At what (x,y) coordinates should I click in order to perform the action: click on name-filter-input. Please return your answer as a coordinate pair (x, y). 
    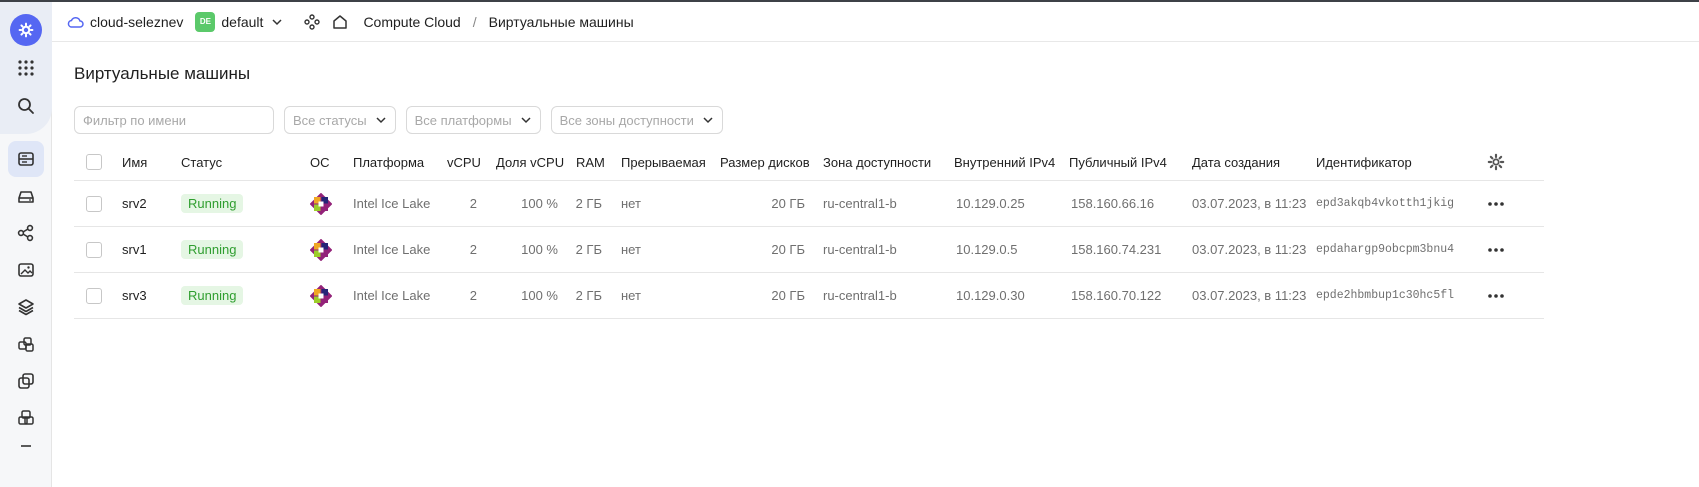
    Looking at the image, I should click on (174, 120).